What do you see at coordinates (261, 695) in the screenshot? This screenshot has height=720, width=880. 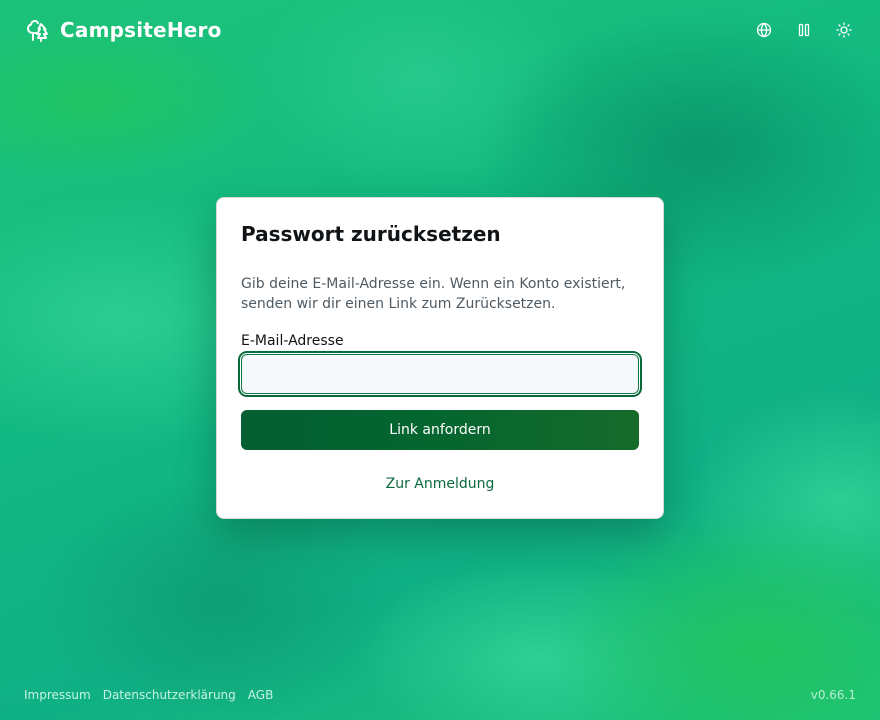 I see `footer-link-agb: AGB` at bounding box center [261, 695].